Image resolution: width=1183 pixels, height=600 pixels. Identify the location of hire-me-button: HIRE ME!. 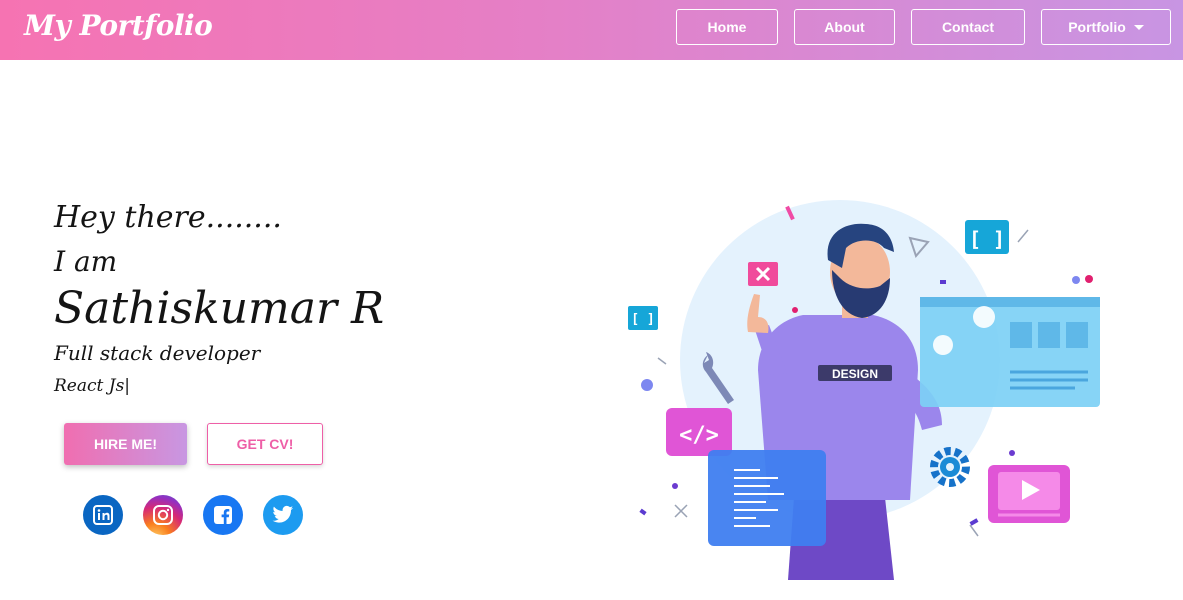
(125, 444).